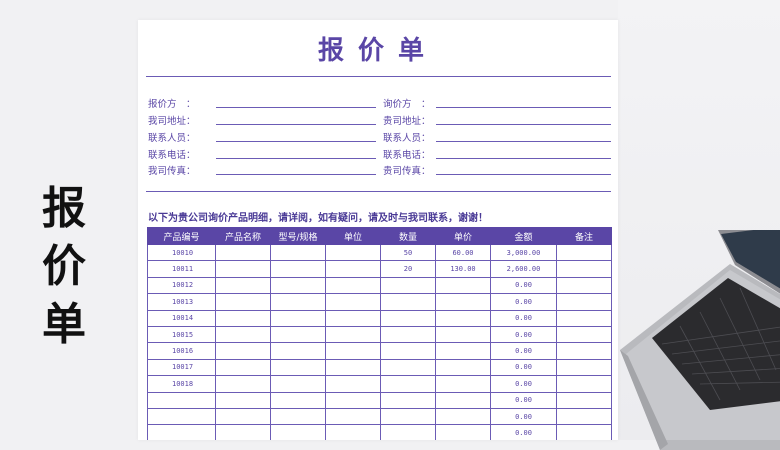 Image resolution: width=780 pixels, height=450 pixels. Describe the element at coordinates (408, 252) in the screenshot. I see `table-cell: 50` at that location.